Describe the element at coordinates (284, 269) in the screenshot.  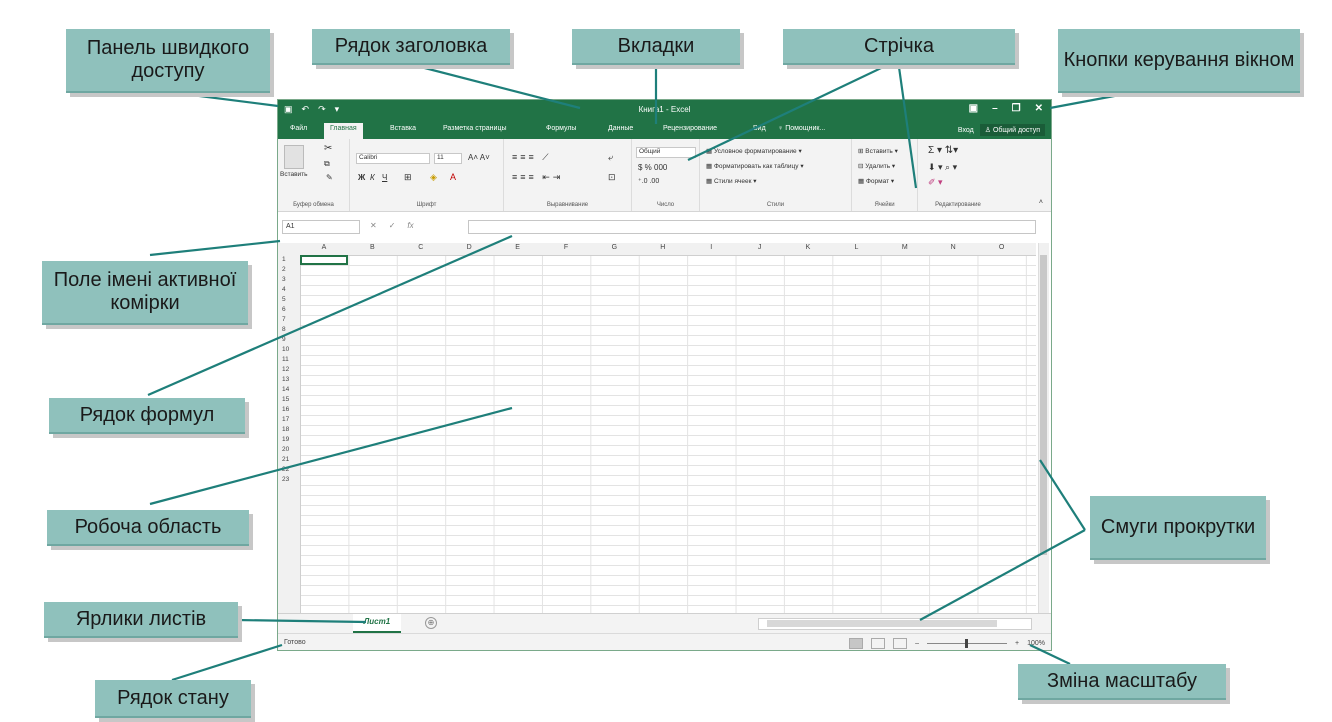
I see `row-header: 2` at that location.